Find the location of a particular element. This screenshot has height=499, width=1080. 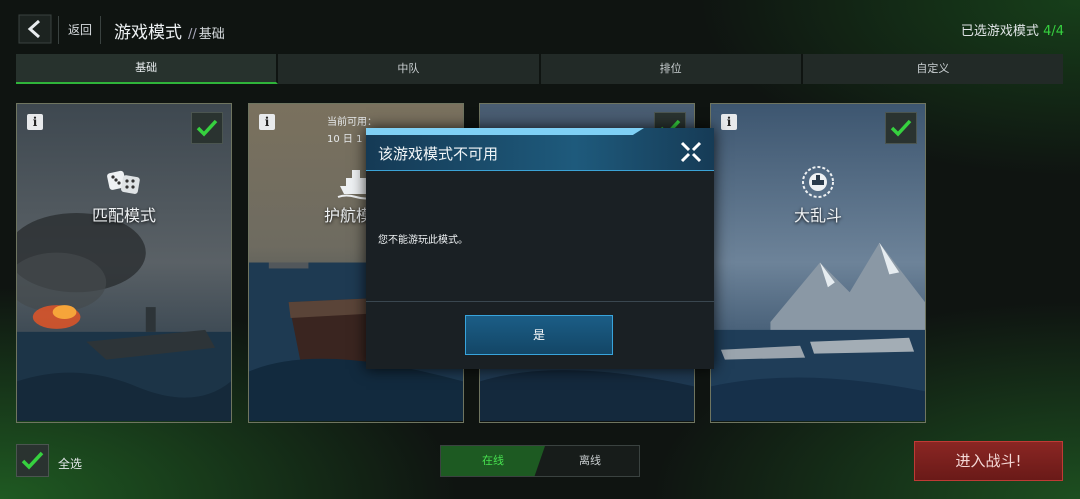

mode-card-random: i 匹配模式 is located at coordinates (124, 263).